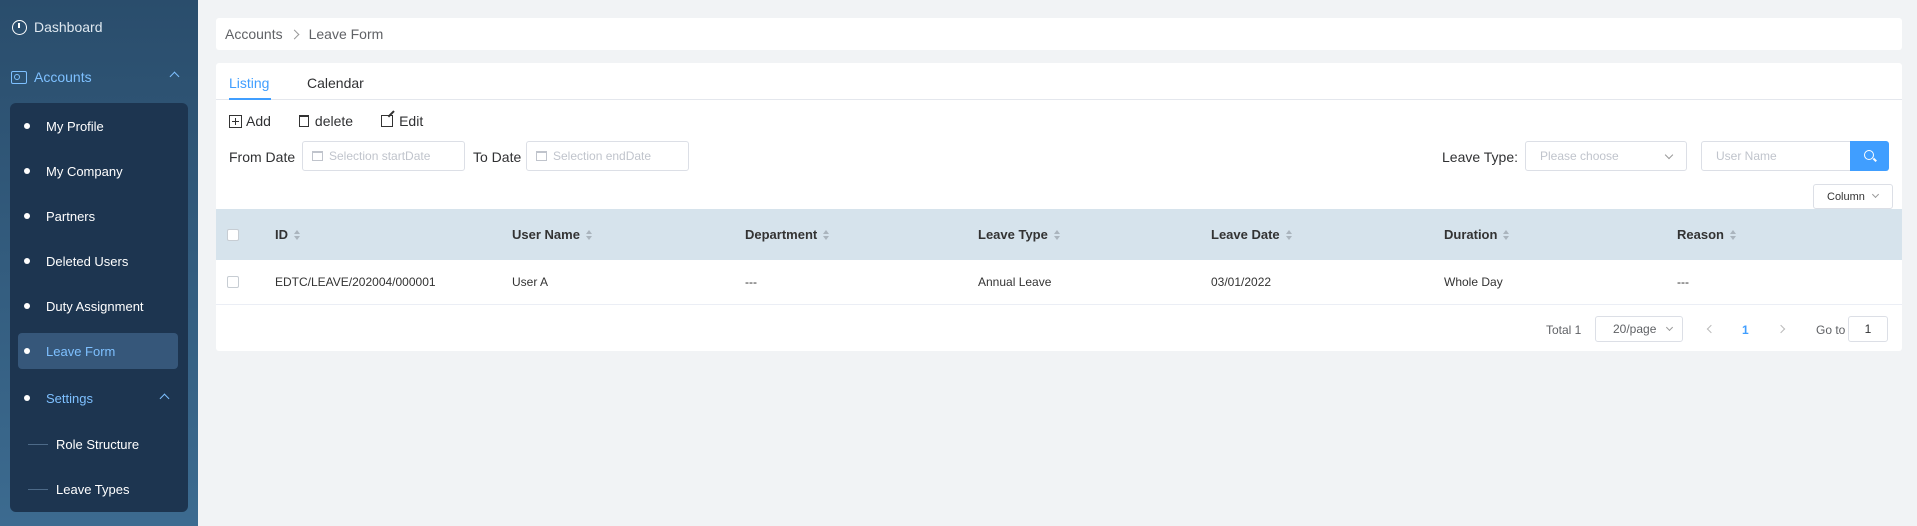  I want to click on sidebar-item-duty-assignment: Duty Assignment, so click(99, 306).